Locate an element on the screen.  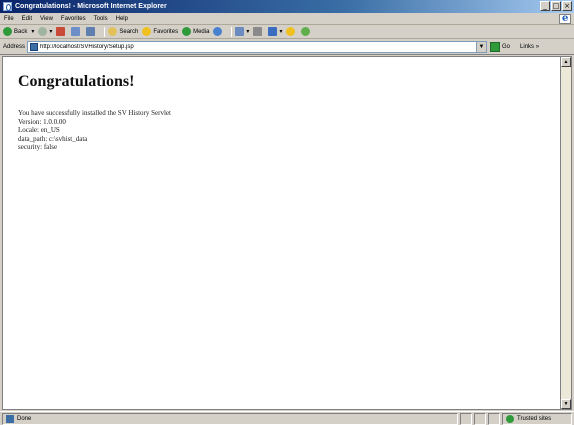
history-icon is located at coordinates (218, 31).